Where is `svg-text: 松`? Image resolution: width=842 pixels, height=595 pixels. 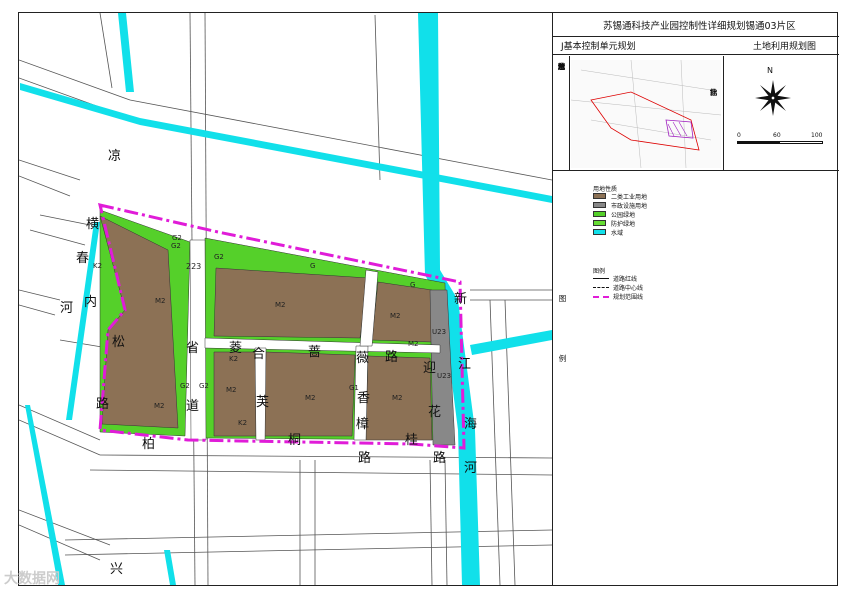 svg-text: 松 is located at coordinates (118, 342).